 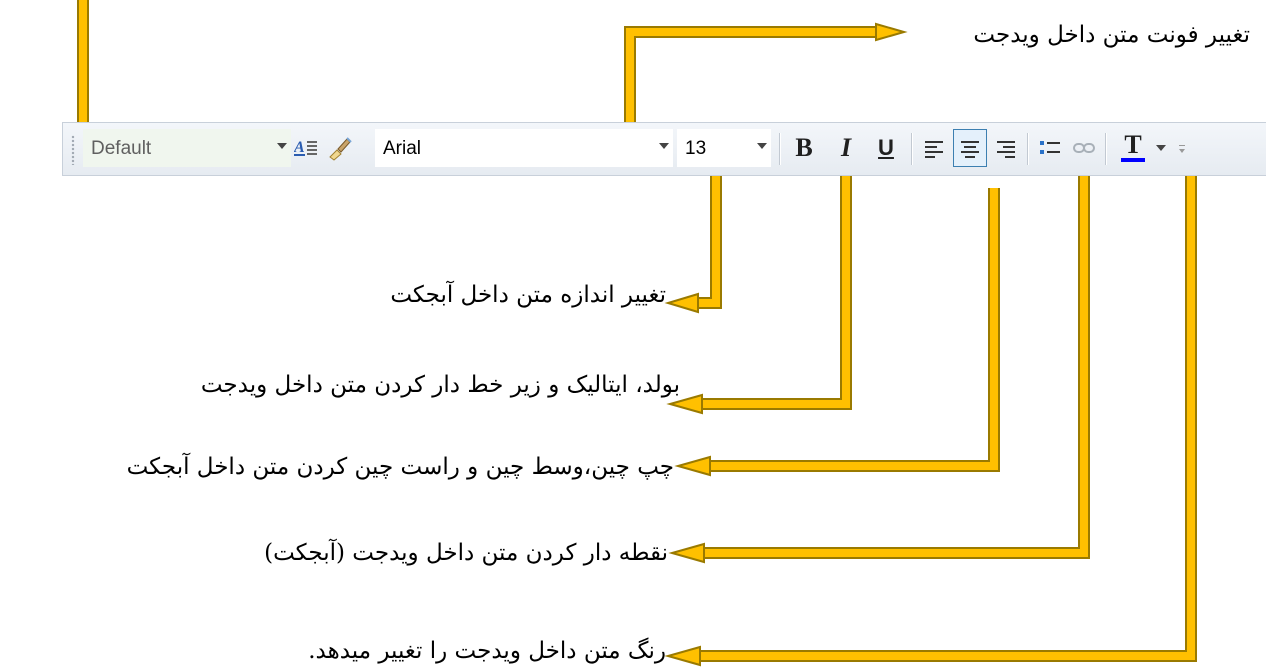 What do you see at coordinates (1111, 35) in the screenshot?
I see `annotation-font: تغییر فونت متن داخل ویدجت` at bounding box center [1111, 35].